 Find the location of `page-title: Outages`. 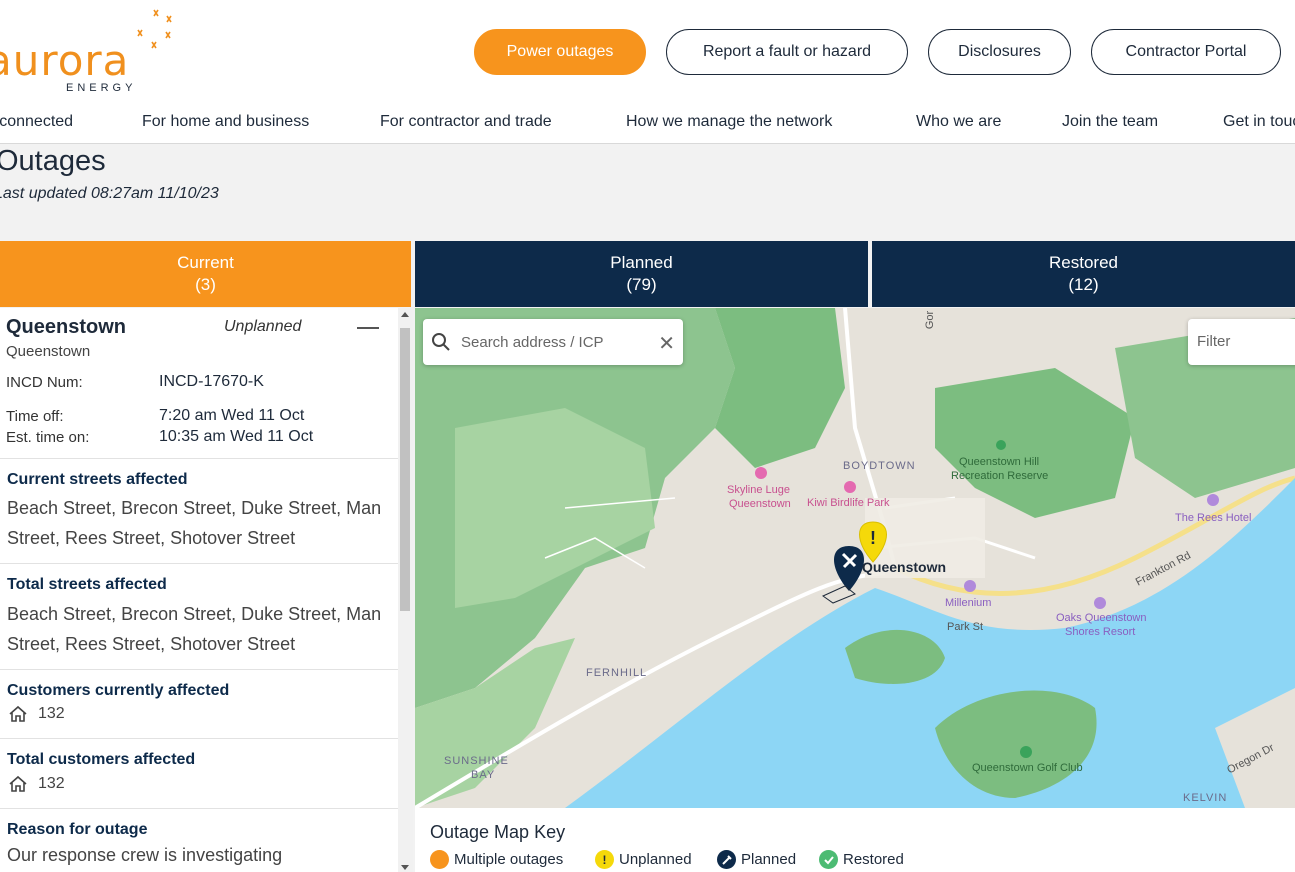

page-title: Outages is located at coordinates (53, 161).